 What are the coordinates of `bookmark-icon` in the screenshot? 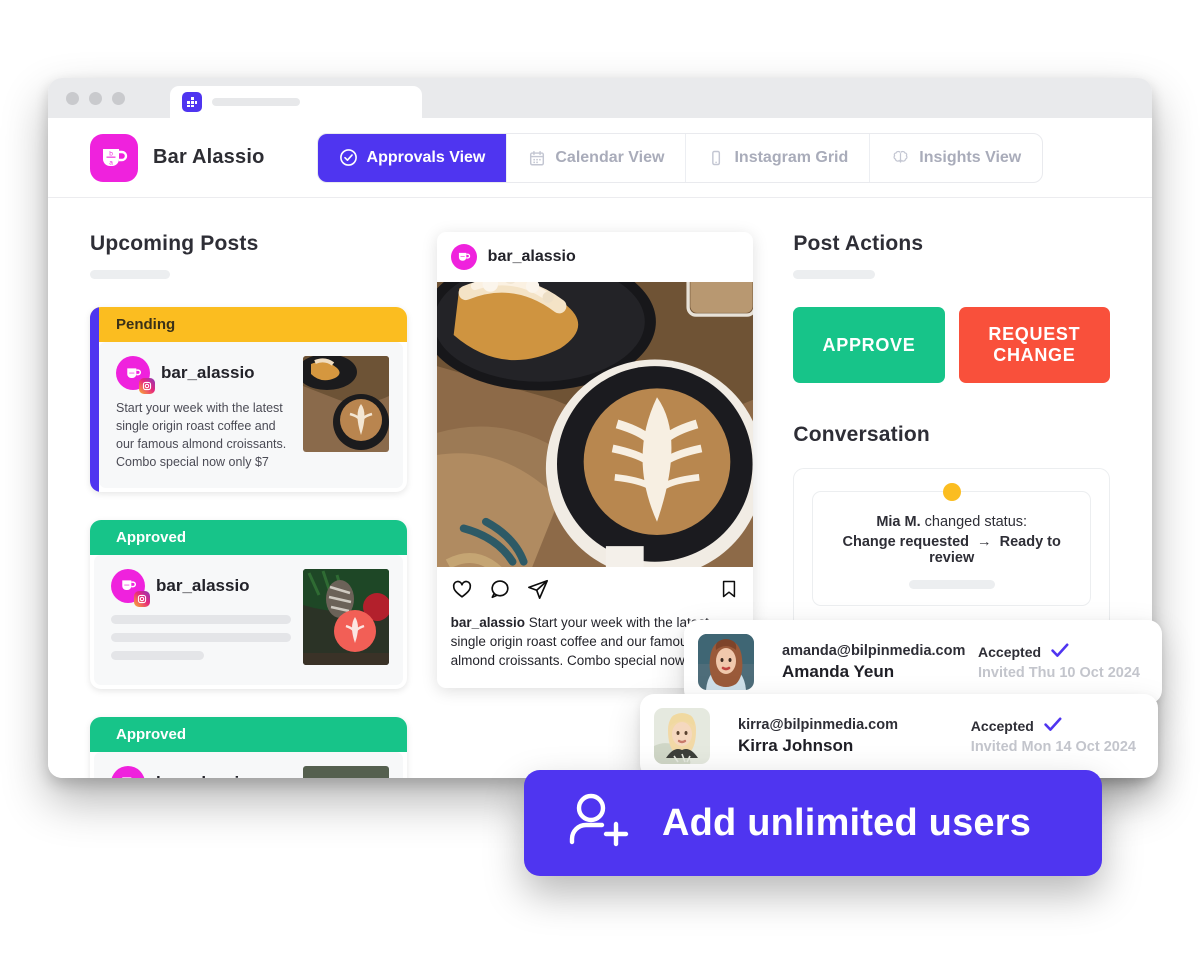 It's located at (729, 591).